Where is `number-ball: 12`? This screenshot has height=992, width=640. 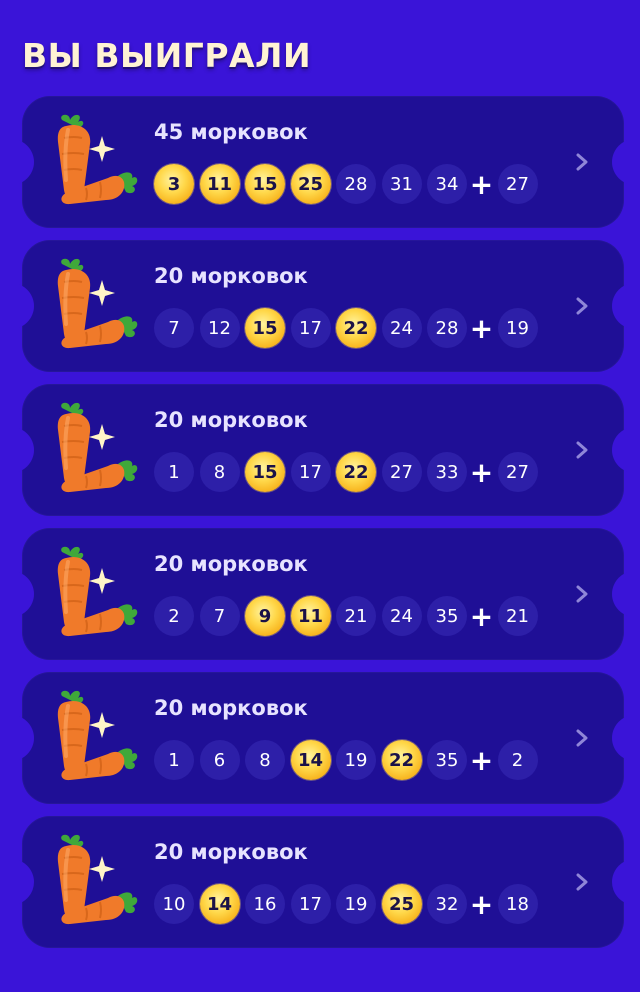 number-ball: 12 is located at coordinates (219, 328).